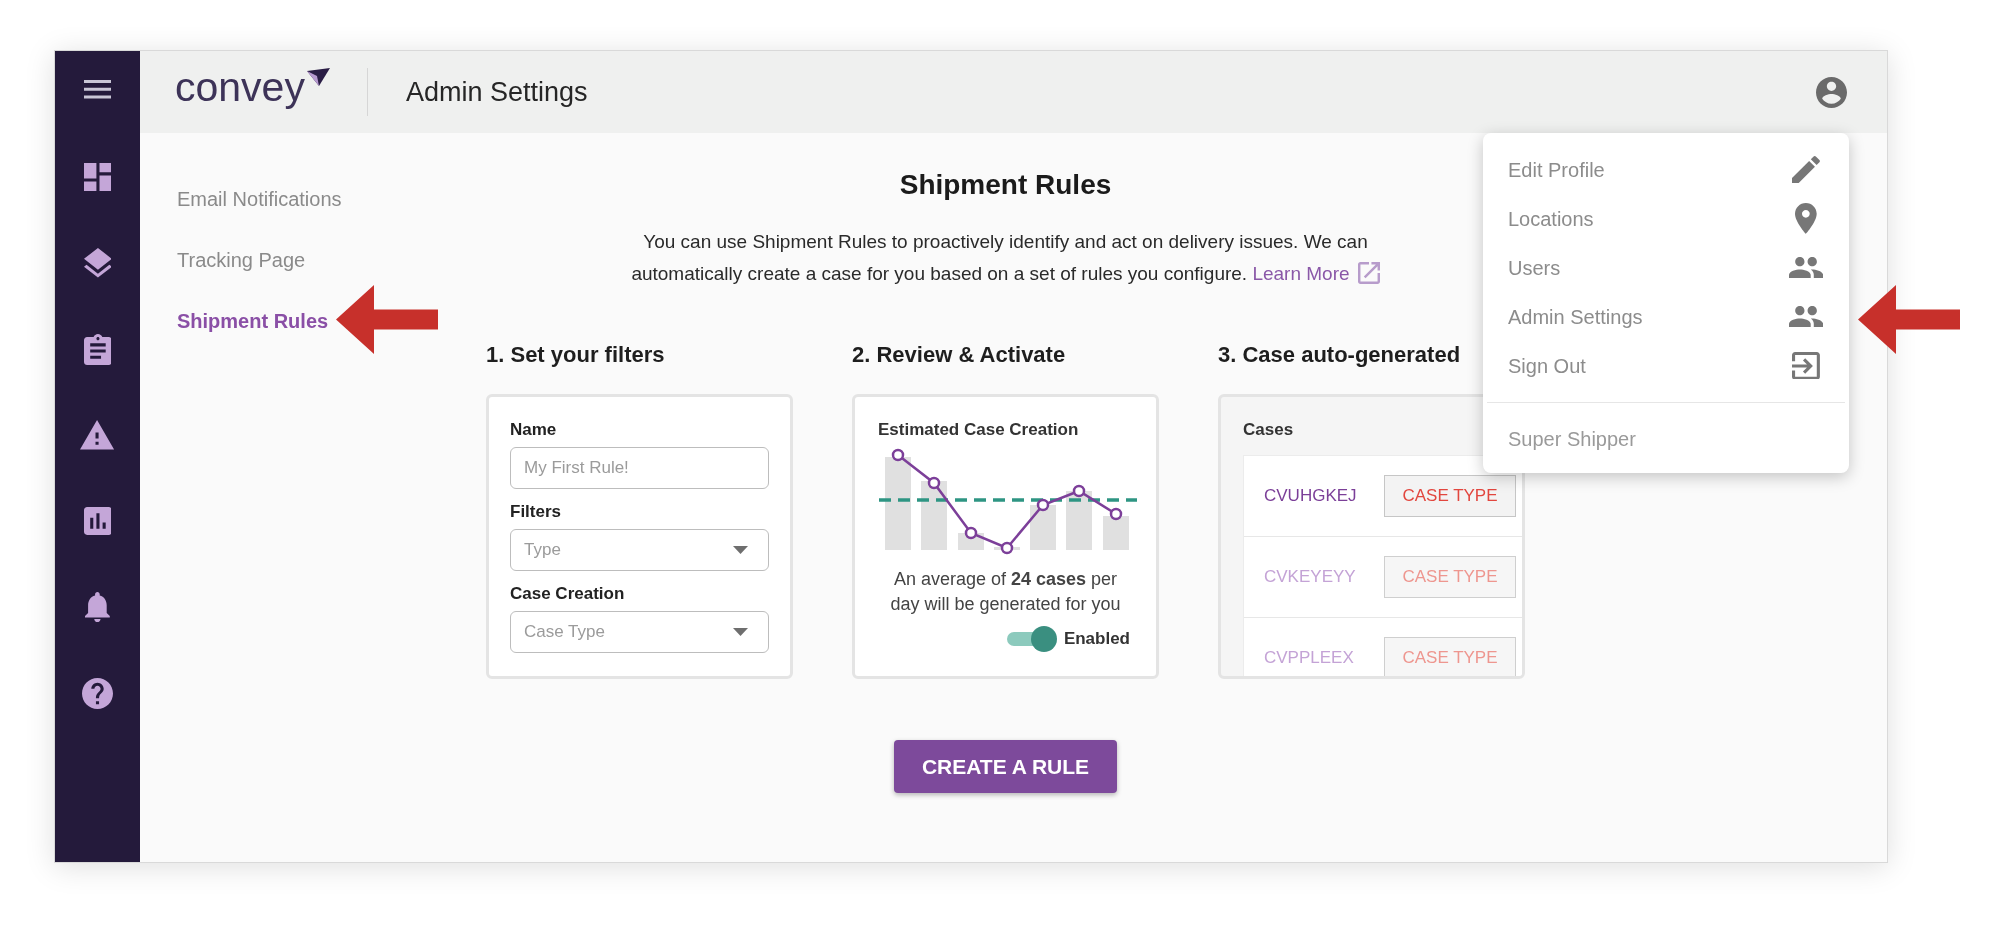 This screenshot has height=932, width=2000. I want to click on menu-item: Users, so click(1666, 267).